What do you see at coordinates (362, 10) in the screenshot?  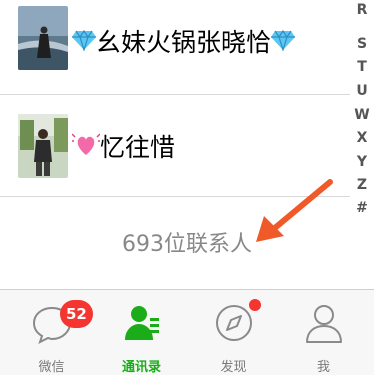 I see `index-letter: R` at bounding box center [362, 10].